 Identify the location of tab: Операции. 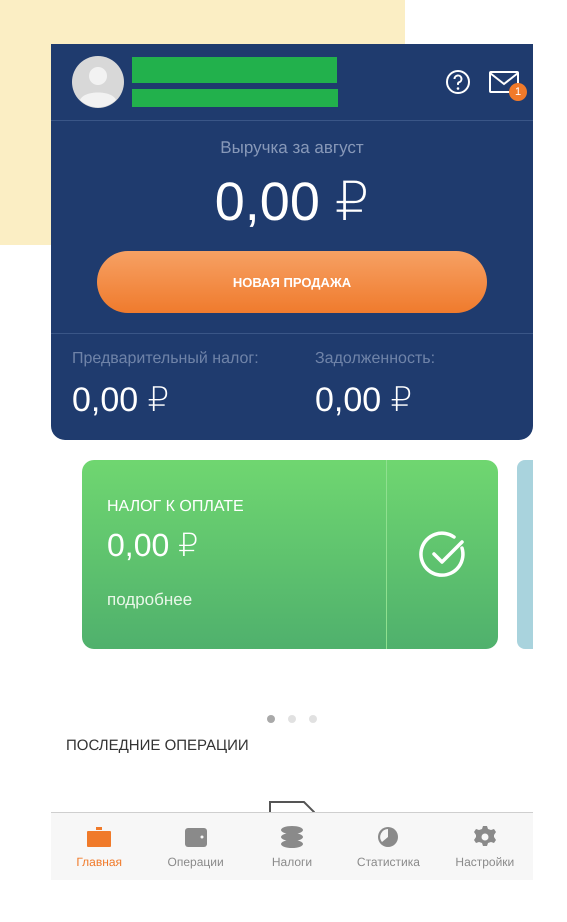
(195, 846).